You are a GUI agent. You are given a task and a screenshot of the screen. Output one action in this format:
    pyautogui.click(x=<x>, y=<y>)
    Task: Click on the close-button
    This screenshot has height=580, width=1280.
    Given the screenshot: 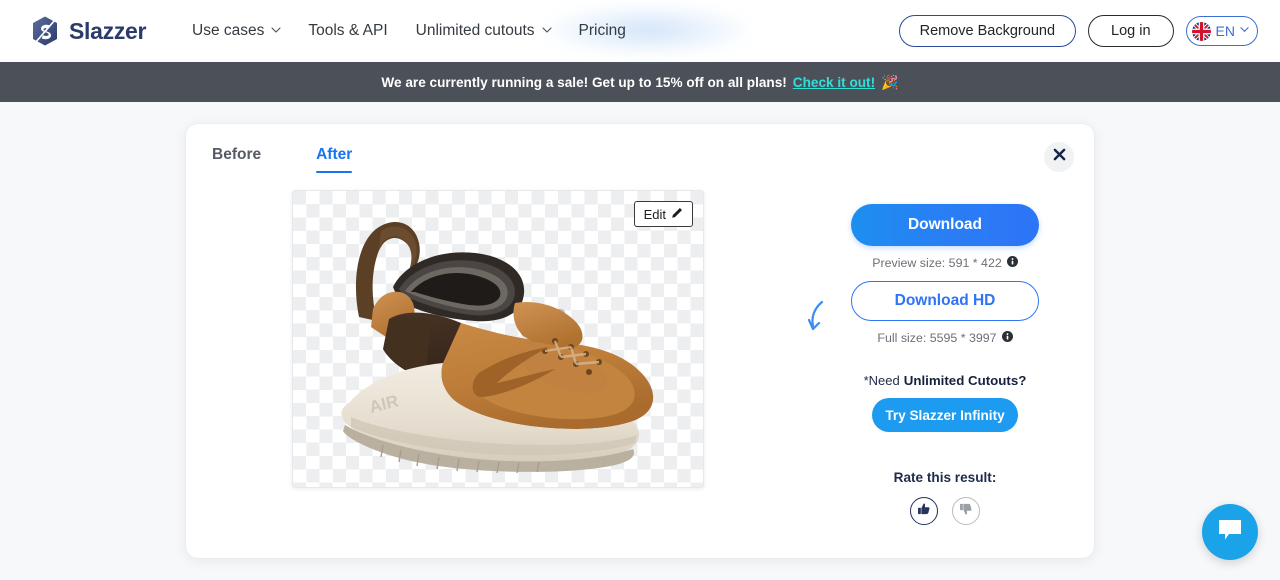 What is the action you would take?
    pyautogui.click(x=1059, y=157)
    